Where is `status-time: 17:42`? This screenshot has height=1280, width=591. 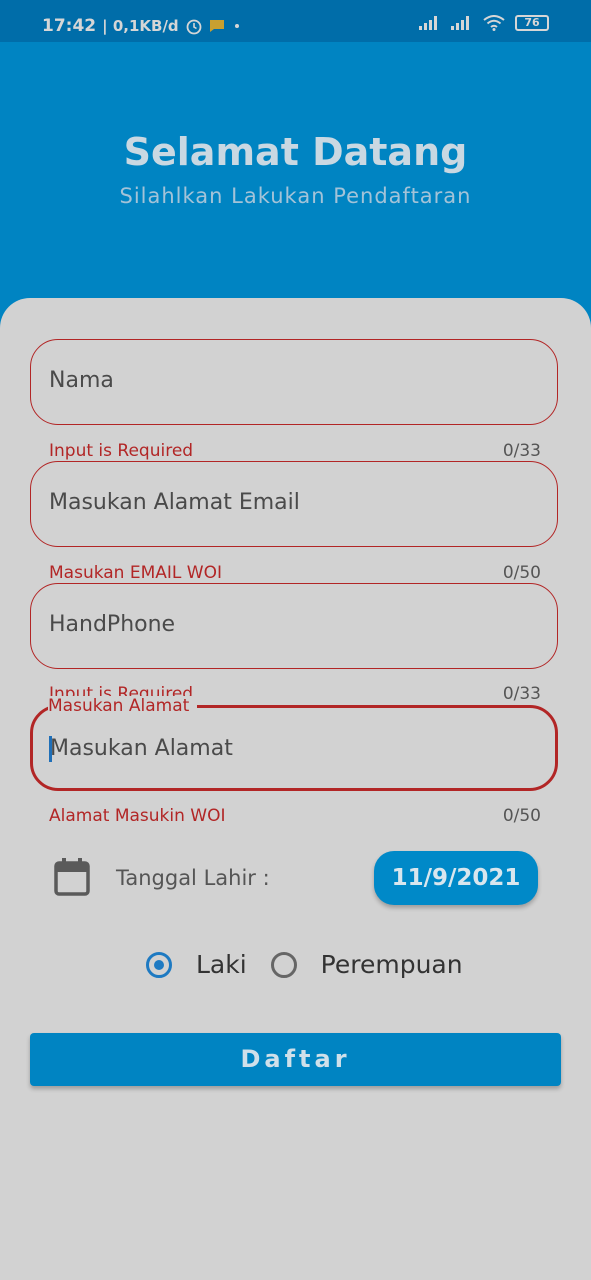
status-time: 17:42 is located at coordinates (69, 26).